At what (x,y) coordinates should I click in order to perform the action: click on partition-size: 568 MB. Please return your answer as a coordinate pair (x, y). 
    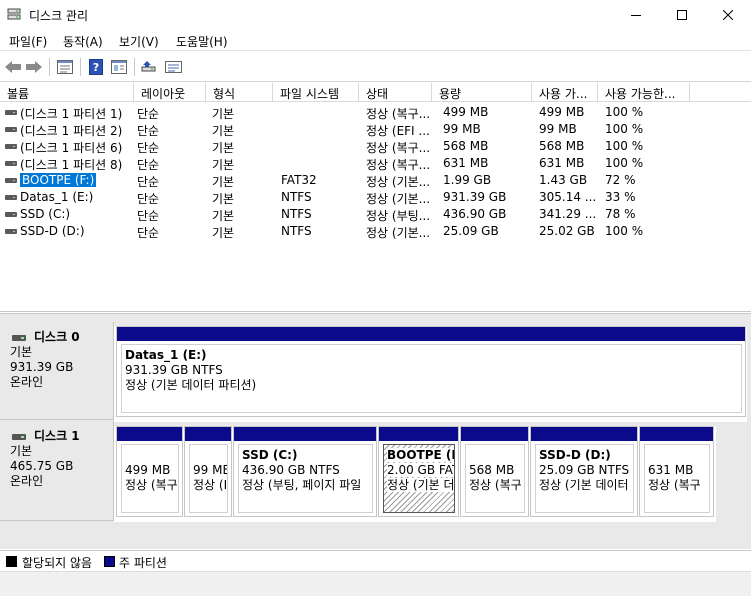
    Looking at the image, I should click on (492, 470).